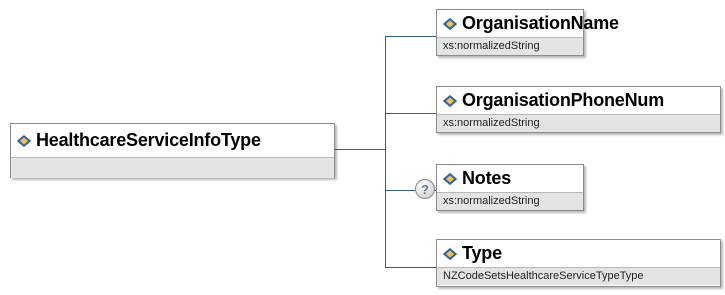 The image size is (725, 295). I want to click on child-element-header: OrganisationPhoneNum, so click(578, 100).